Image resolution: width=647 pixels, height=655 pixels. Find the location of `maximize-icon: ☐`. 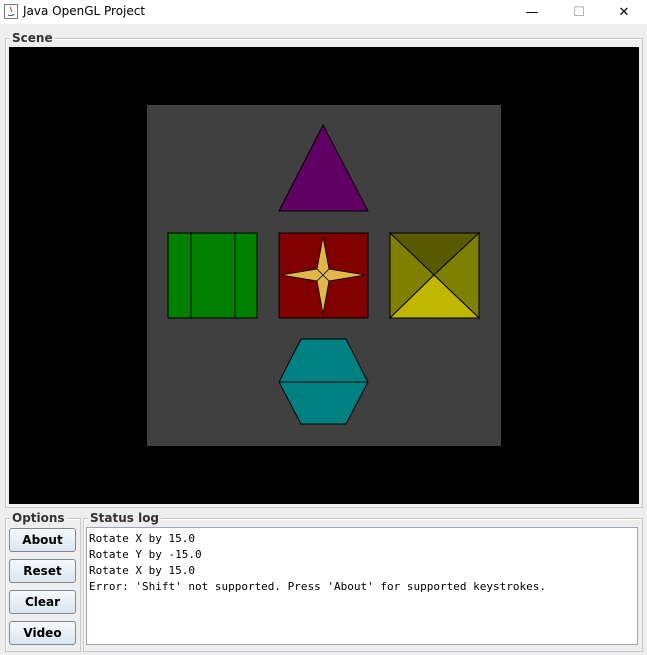

maximize-icon: ☐ is located at coordinates (579, 12).